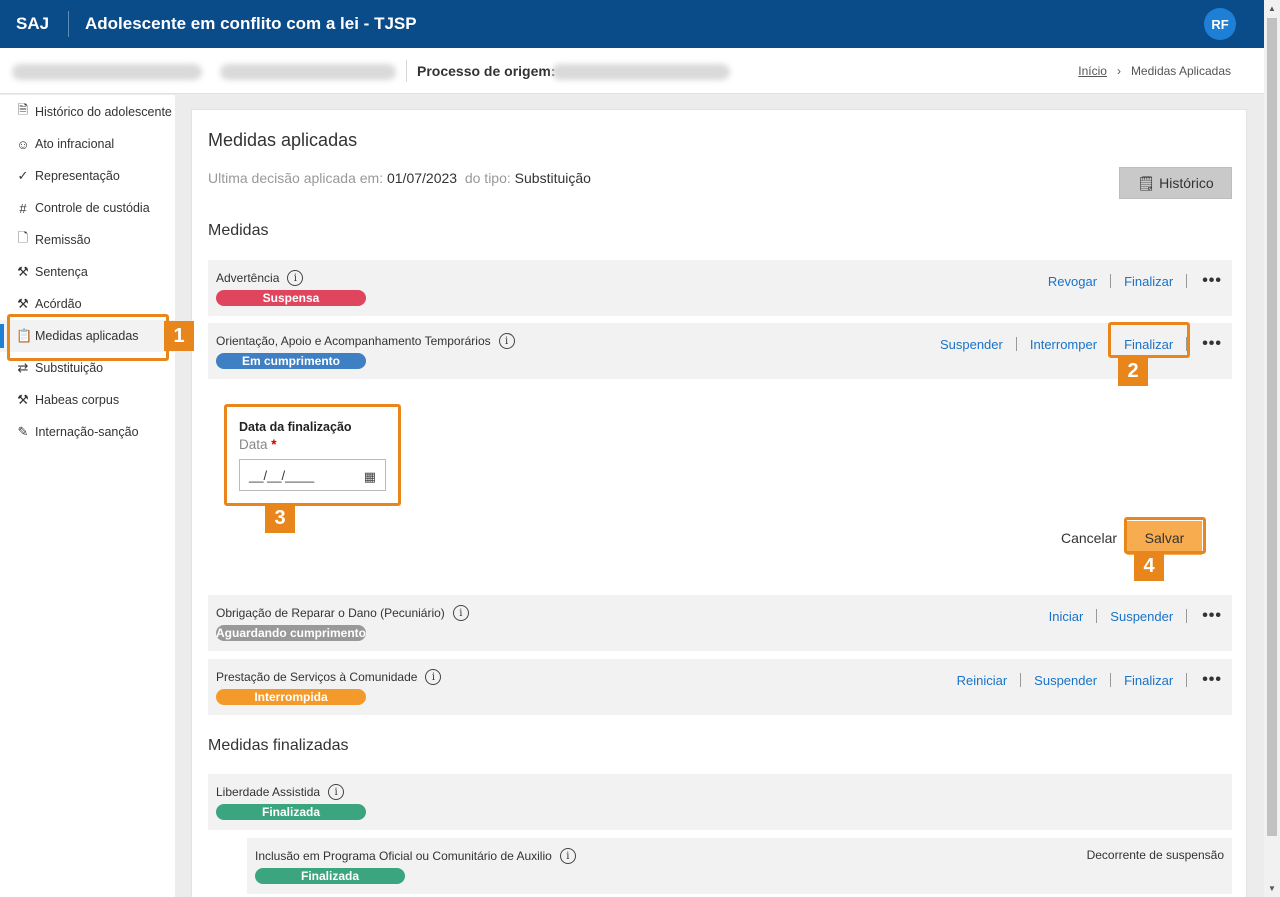 This screenshot has width=1280, height=897. I want to click on sidebar-item-remissao: 🗋 Remissão, so click(87, 240).